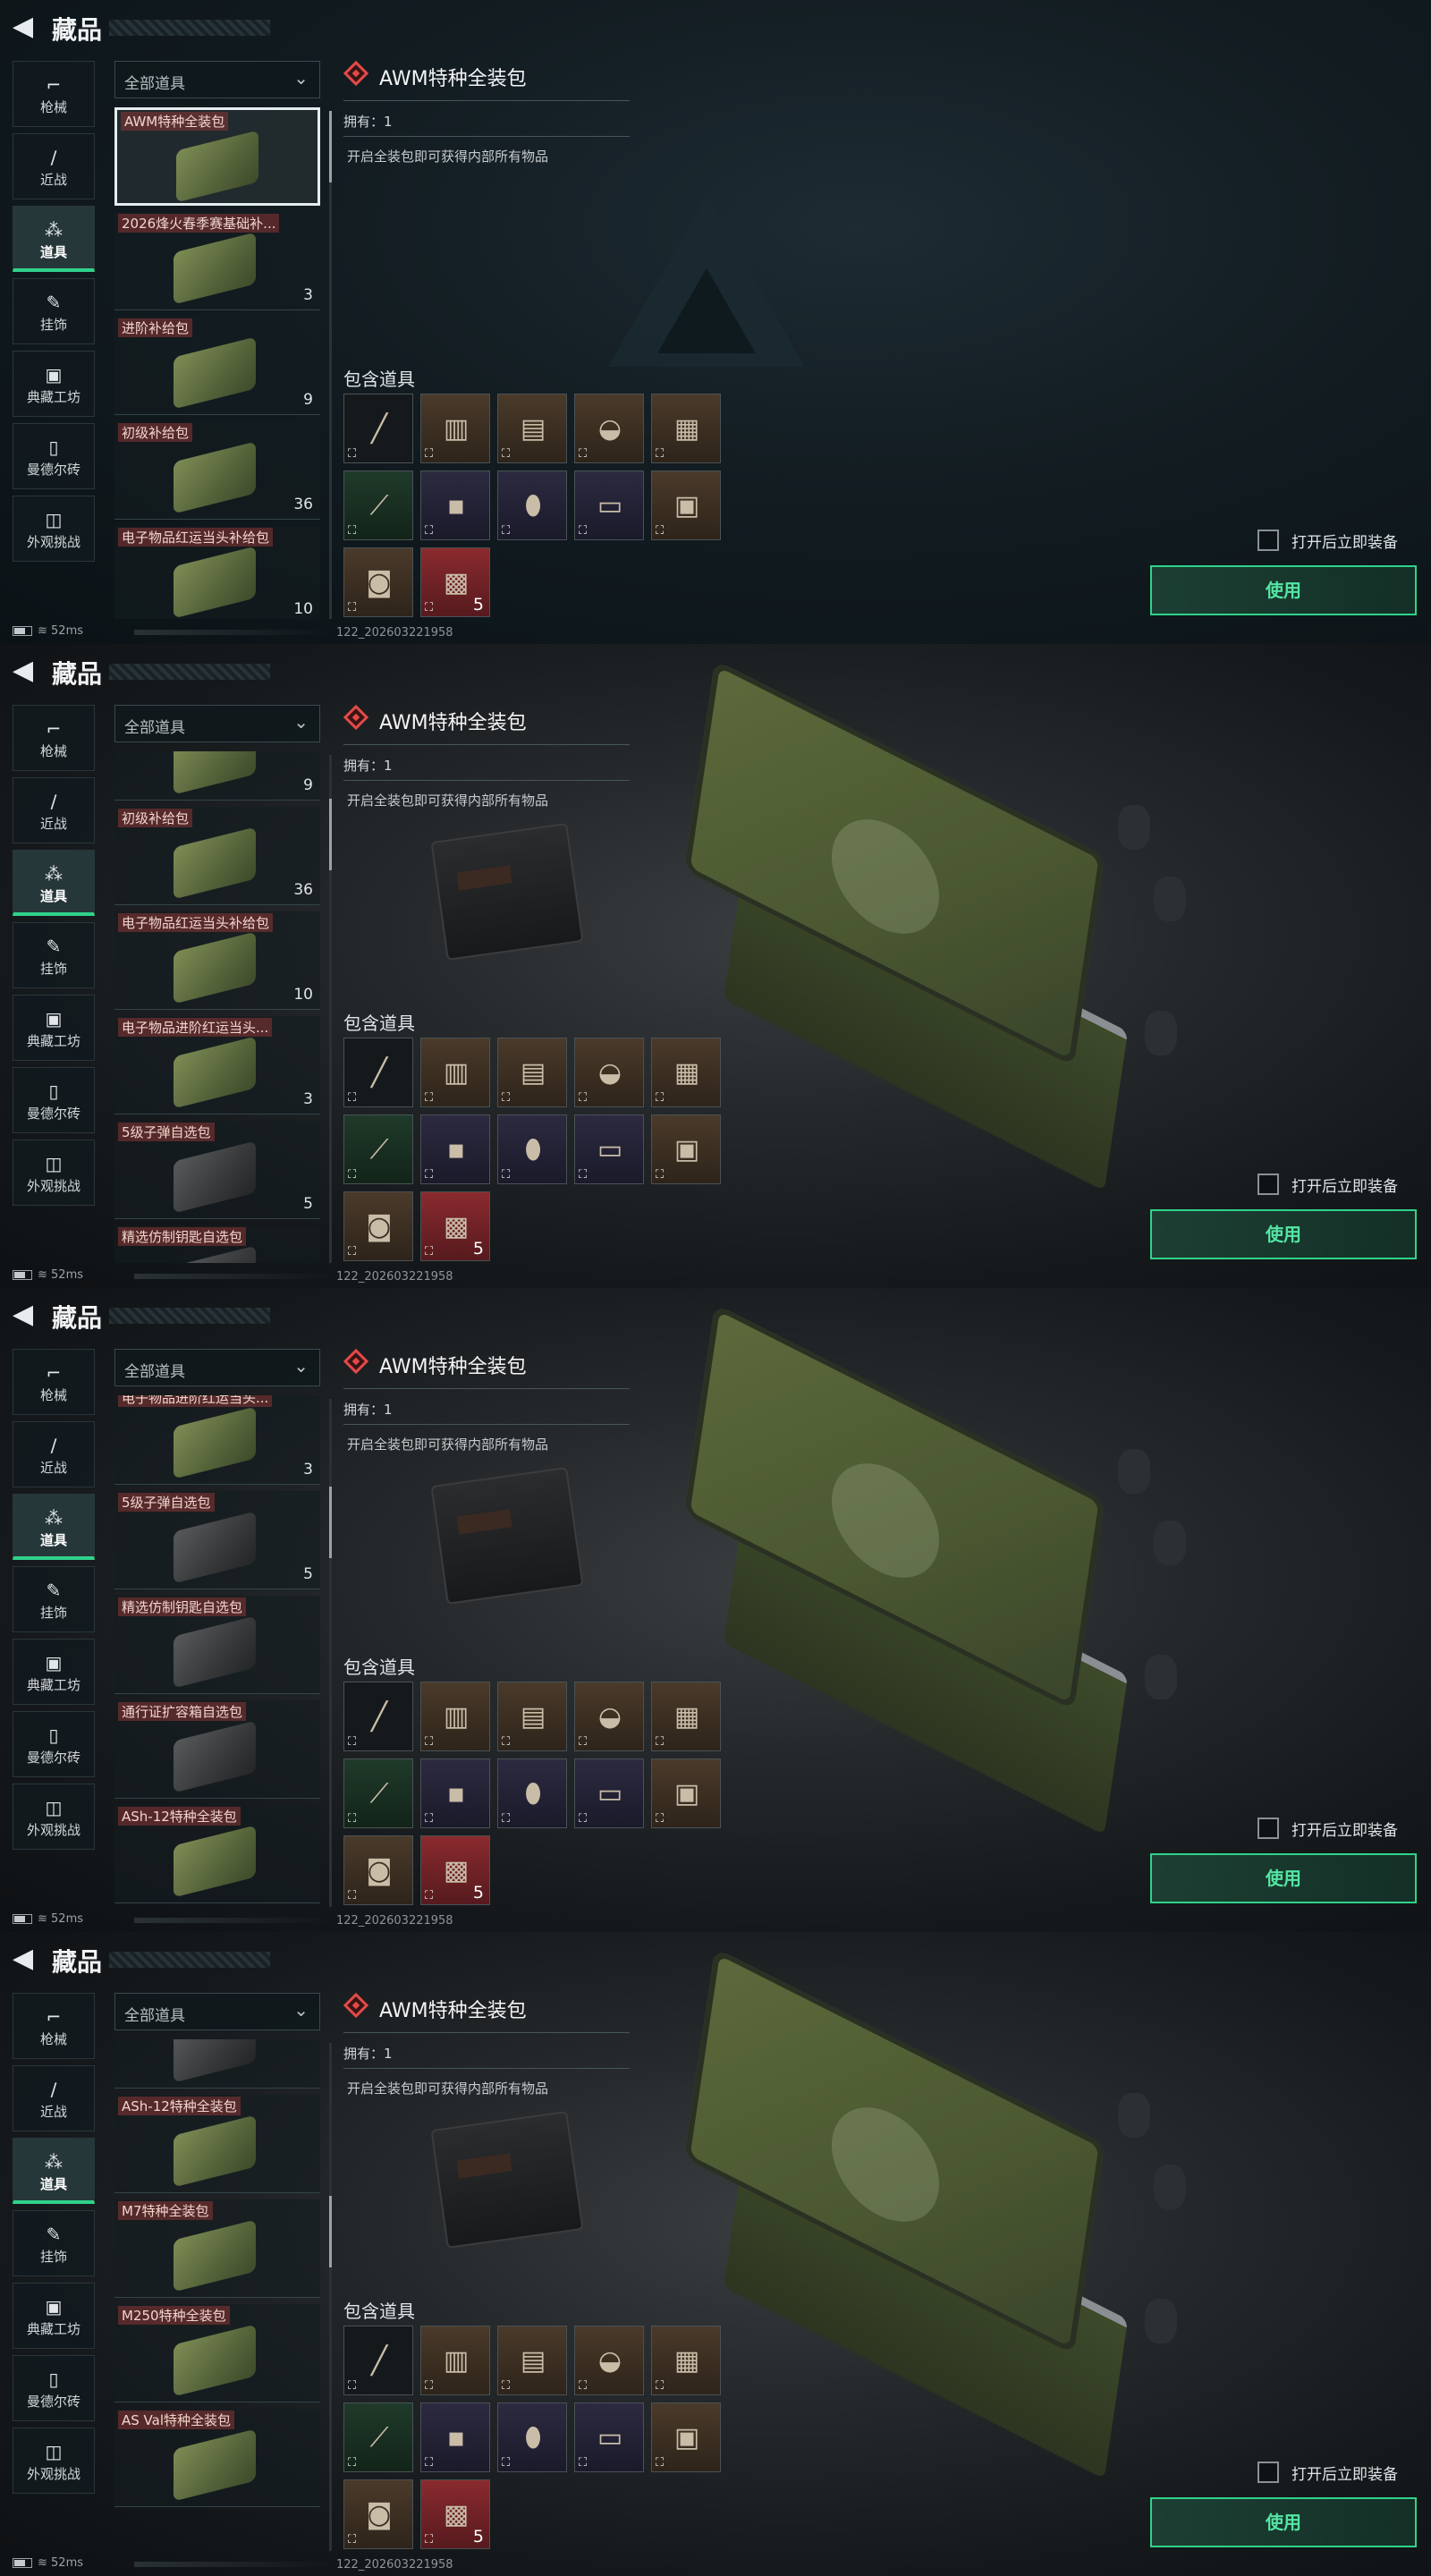  What do you see at coordinates (217, 2353) in the screenshot?
I see `list-item: M250特种全装包` at bounding box center [217, 2353].